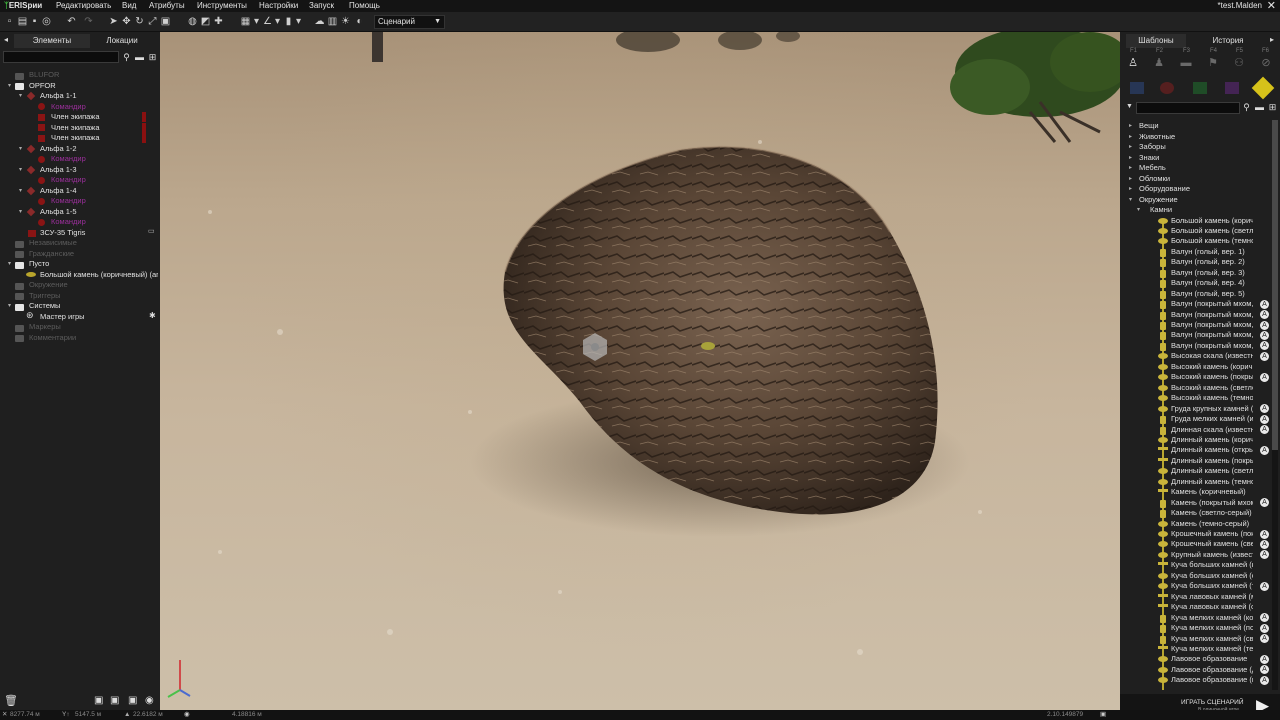 This screenshot has height=720, width=1280. What do you see at coordinates (88, 21) in the screenshot?
I see `redo-icon: ↷` at bounding box center [88, 21].